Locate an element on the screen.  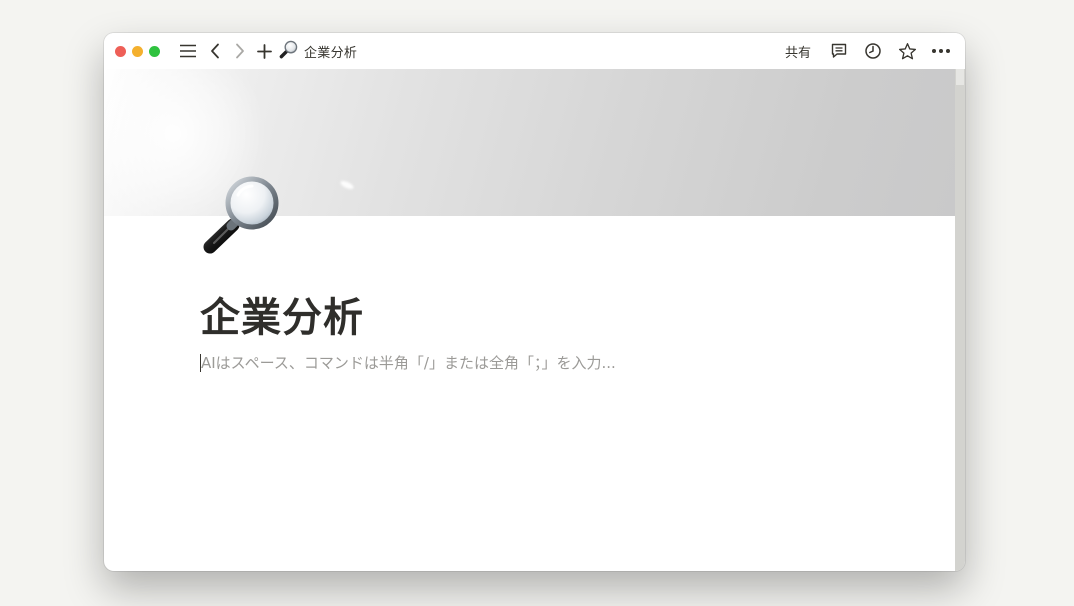
breadcrumb: 企業分析 is located at coordinates (318, 51).